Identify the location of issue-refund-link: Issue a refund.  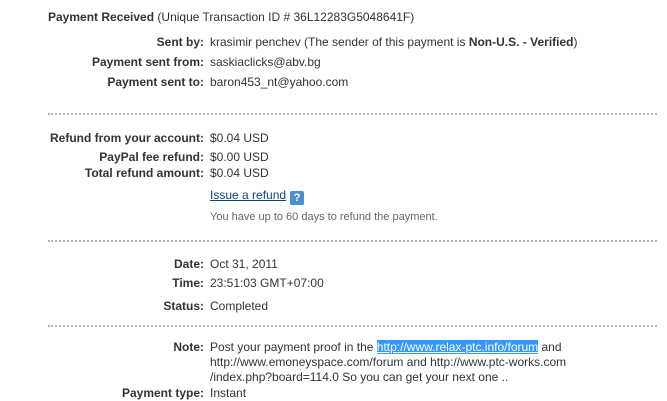
(248, 195).